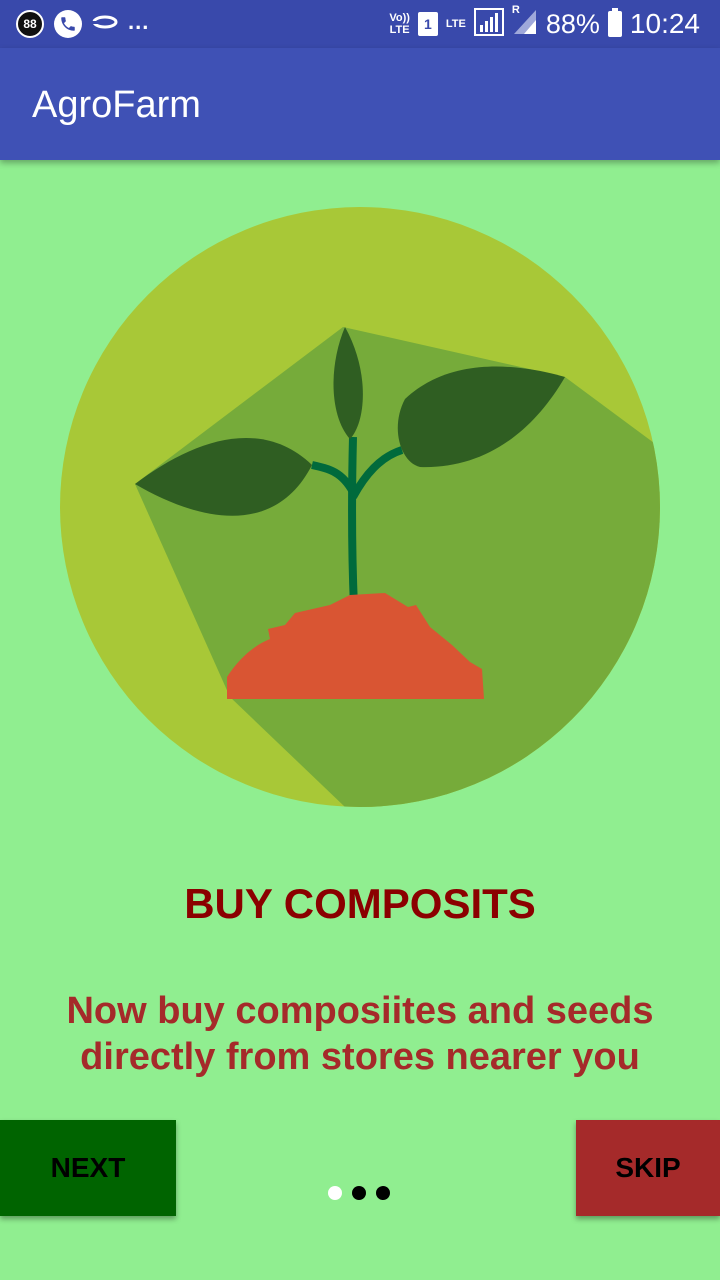 This screenshot has height=1280, width=720. Describe the element at coordinates (360, 24) in the screenshot. I see `status-bar: 88 ... Vo)) LTE 1 LTE R 88% 10:24` at that location.